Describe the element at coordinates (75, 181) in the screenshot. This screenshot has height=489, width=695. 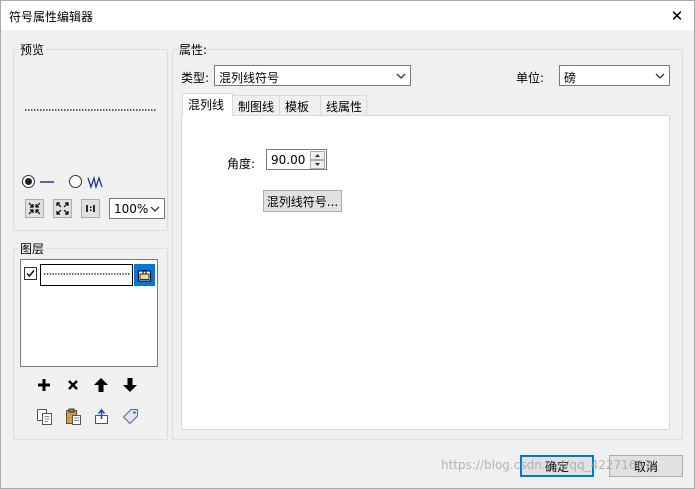
I see `radio-wave-style` at that location.